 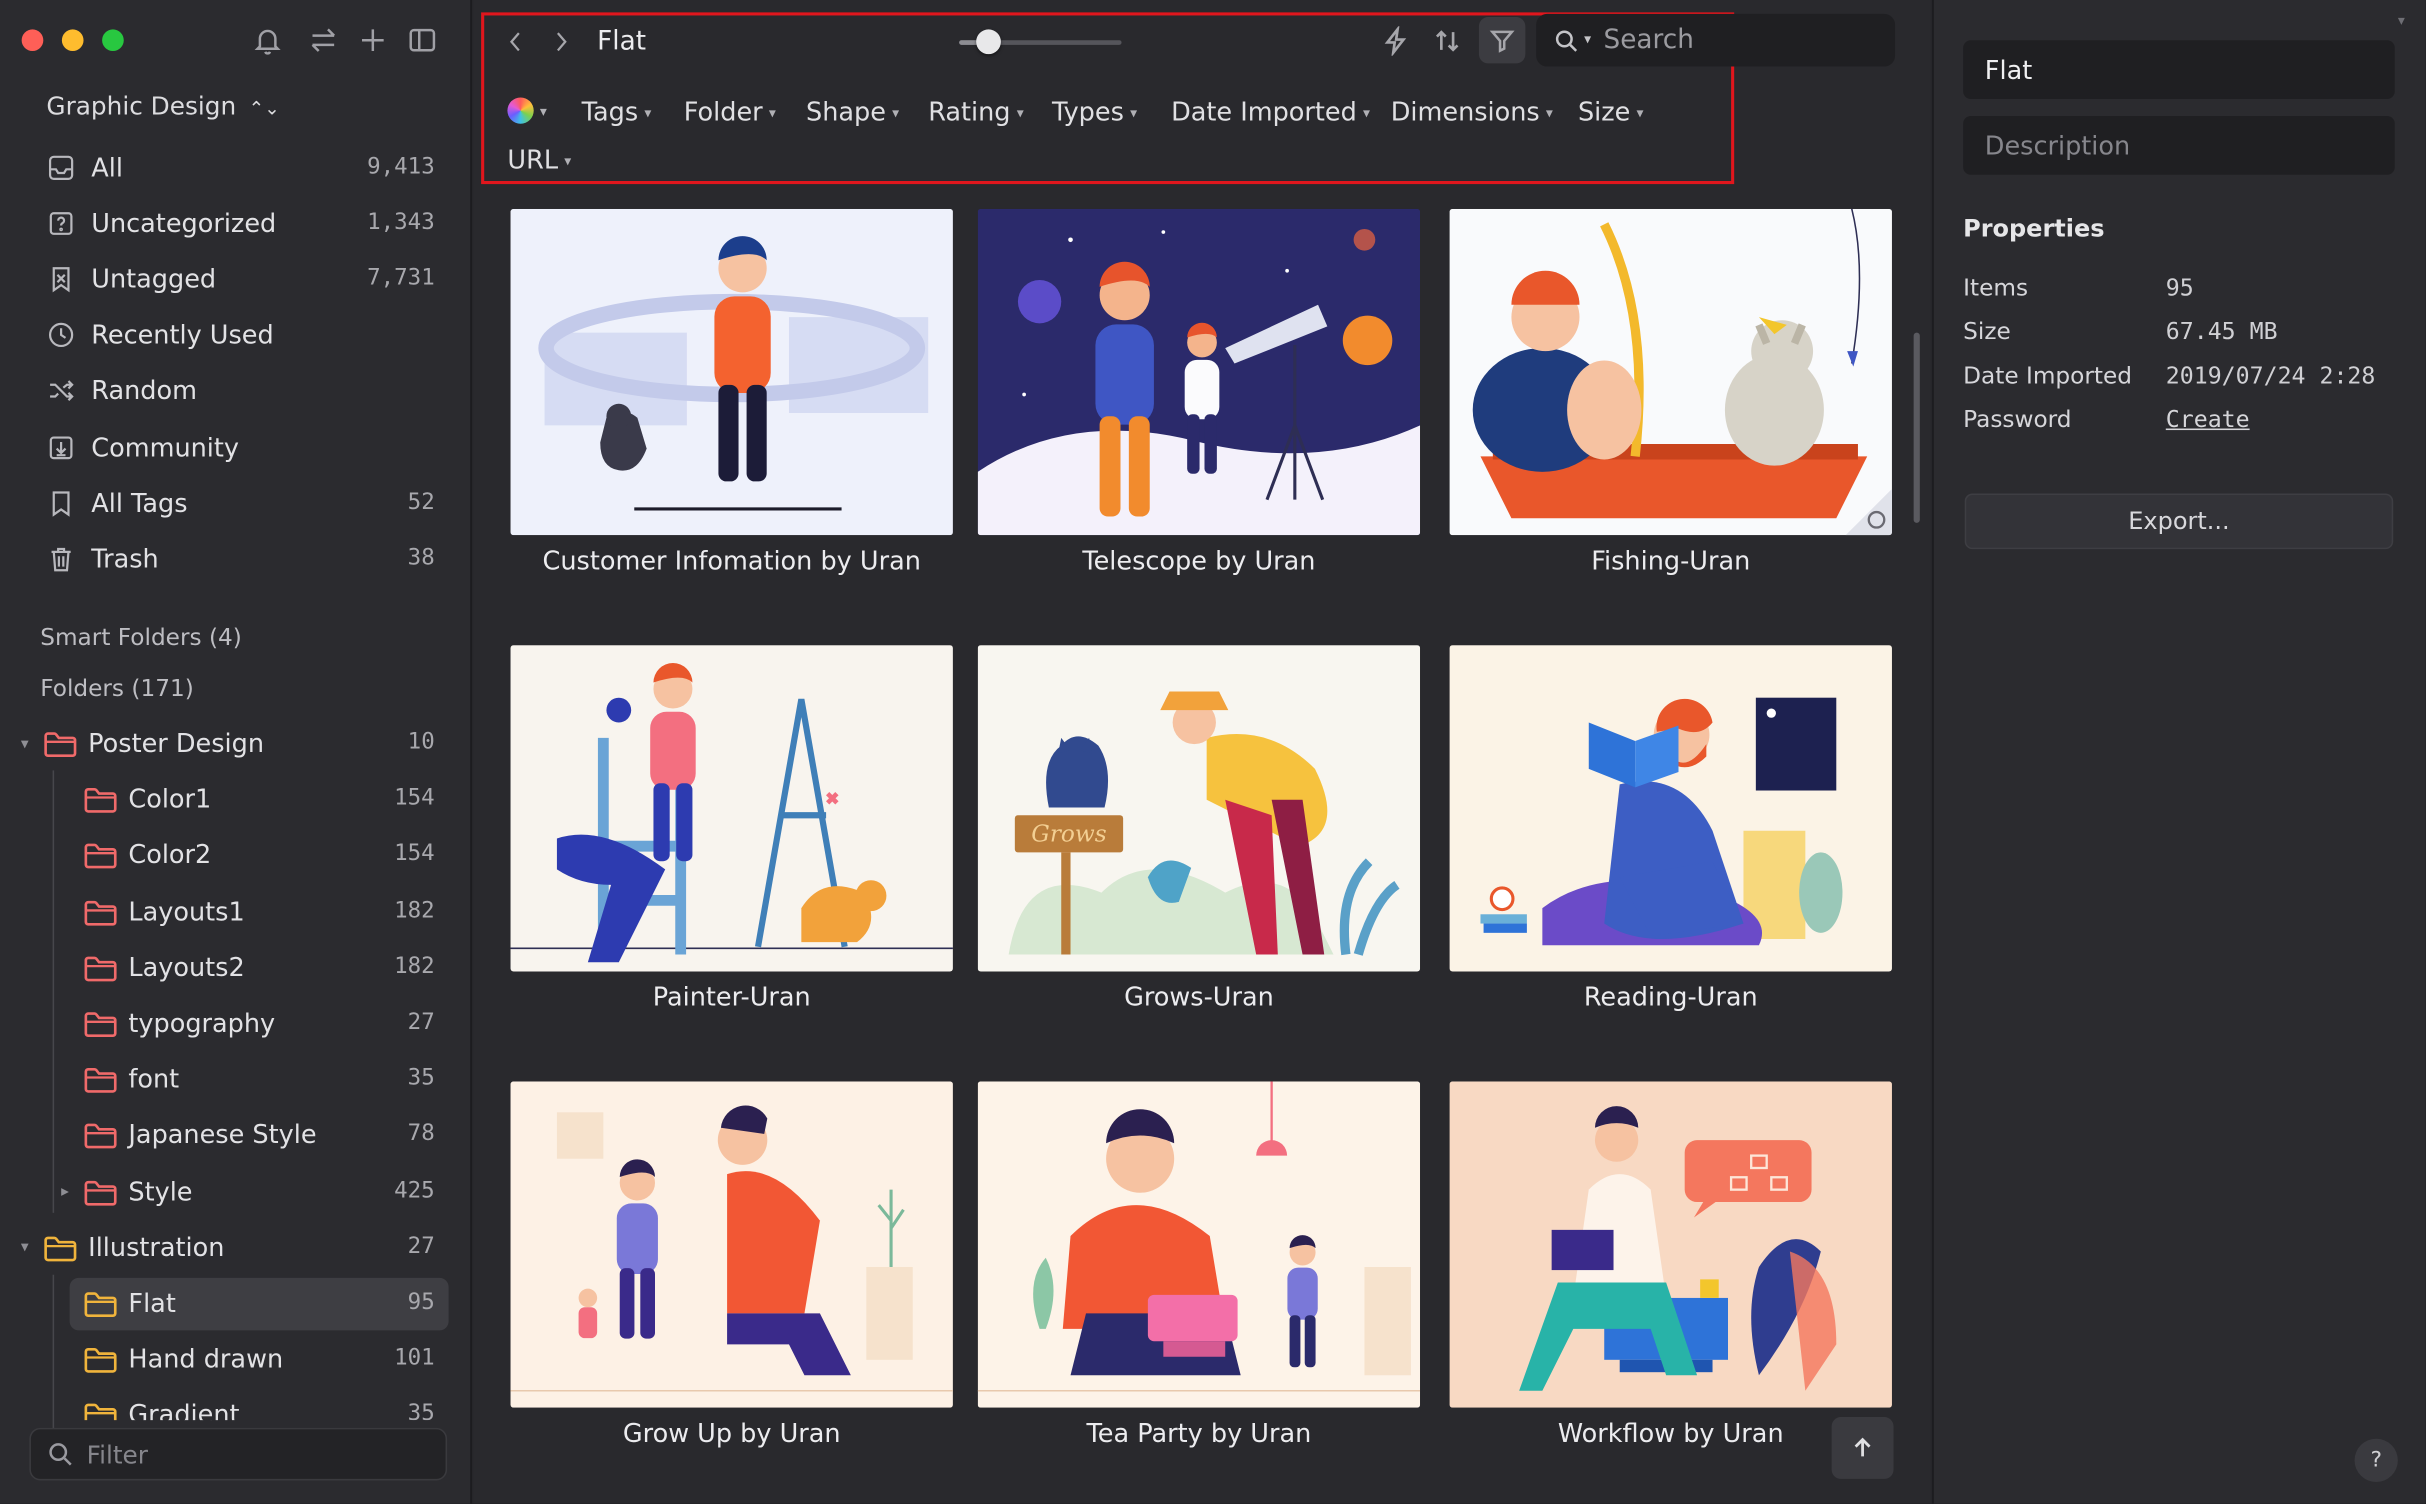 I want to click on search-box: ▾, so click(x=1716, y=40).